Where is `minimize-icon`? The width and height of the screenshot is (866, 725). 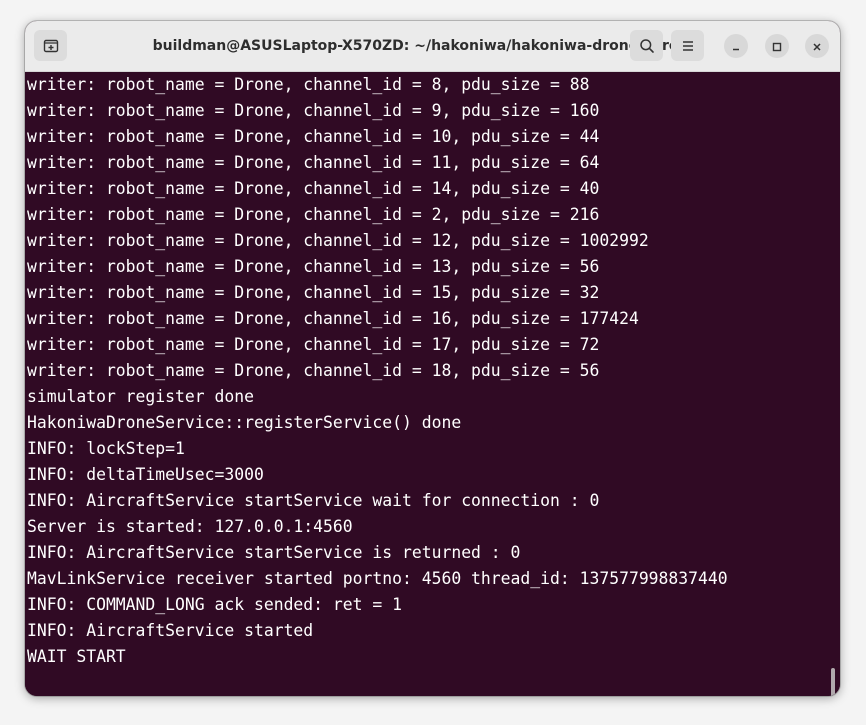 minimize-icon is located at coordinates (736, 46).